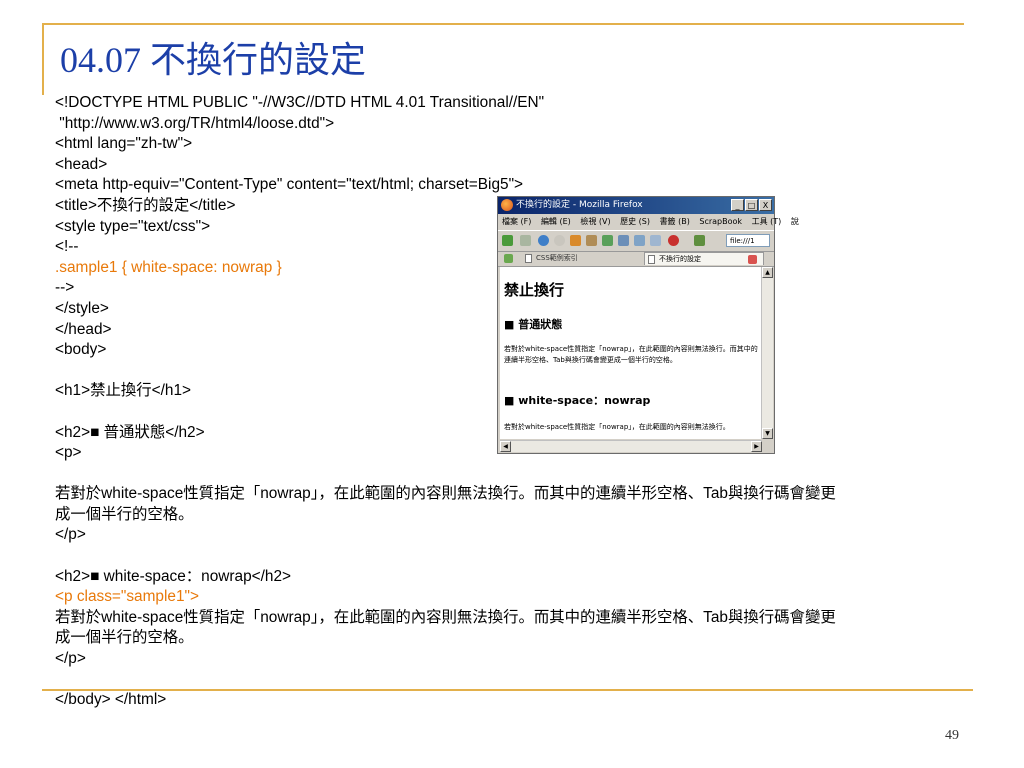  Describe the element at coordinates (559, 240) in the screenshot. I see `stop-icon` at that location.